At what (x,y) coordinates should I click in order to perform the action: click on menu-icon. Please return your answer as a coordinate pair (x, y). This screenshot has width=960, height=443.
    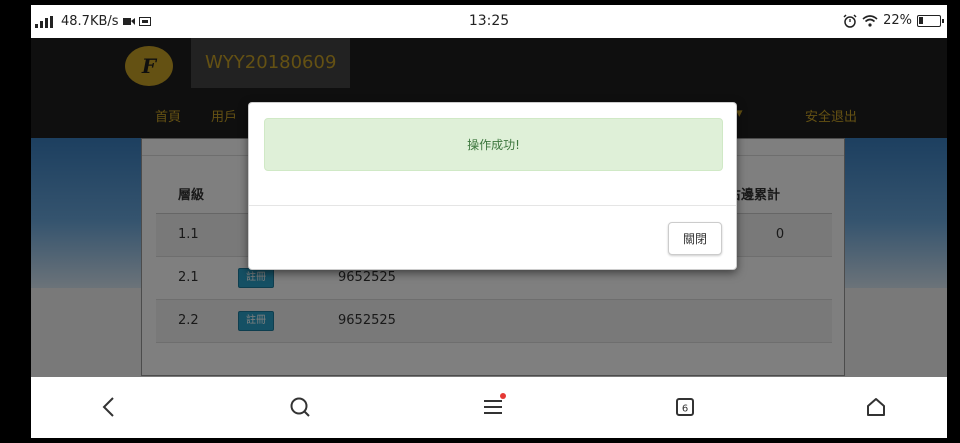
    Looking at the image, I should click on (493, 407).